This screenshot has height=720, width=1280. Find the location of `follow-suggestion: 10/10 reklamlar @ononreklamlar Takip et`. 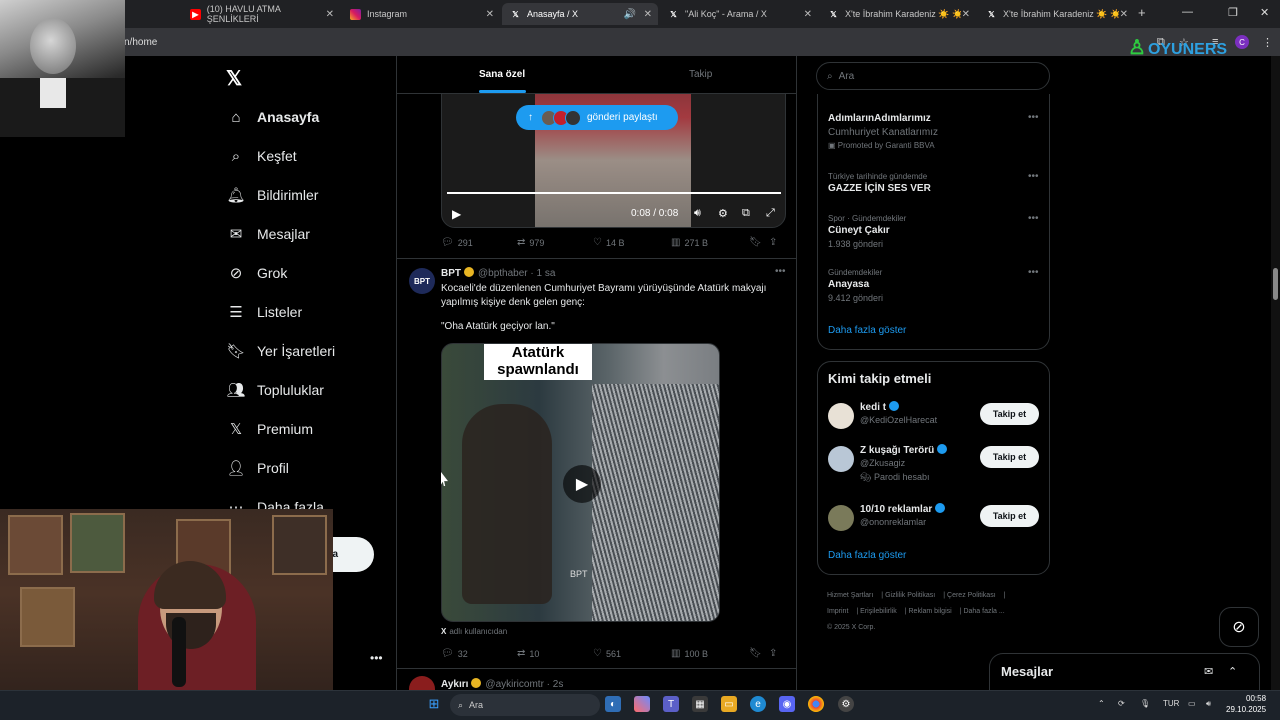

follow-suggestion: 10/10 reklamlar @ononreklamlar Takip et is located at coordinates (935, 521).